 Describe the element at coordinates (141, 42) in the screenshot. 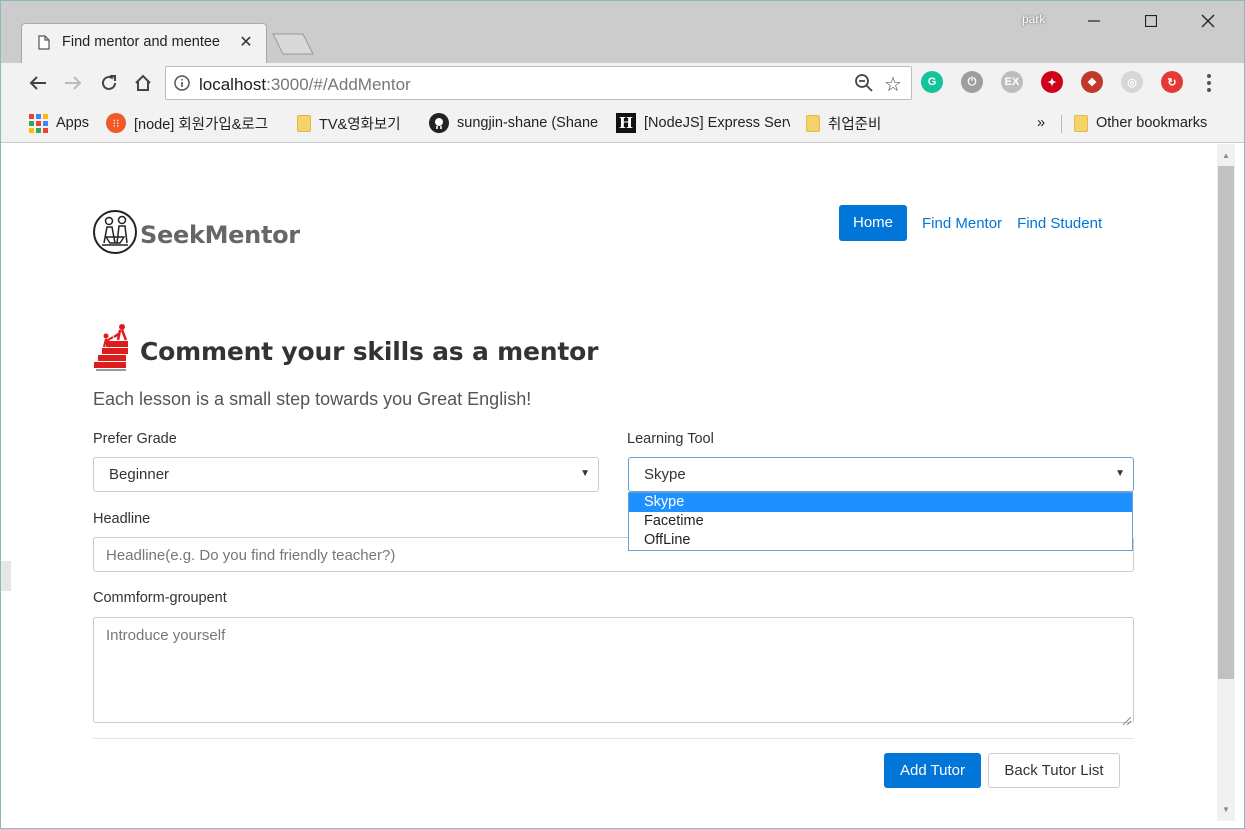

I see `tab-title: Find mentor and mentee` at that location.